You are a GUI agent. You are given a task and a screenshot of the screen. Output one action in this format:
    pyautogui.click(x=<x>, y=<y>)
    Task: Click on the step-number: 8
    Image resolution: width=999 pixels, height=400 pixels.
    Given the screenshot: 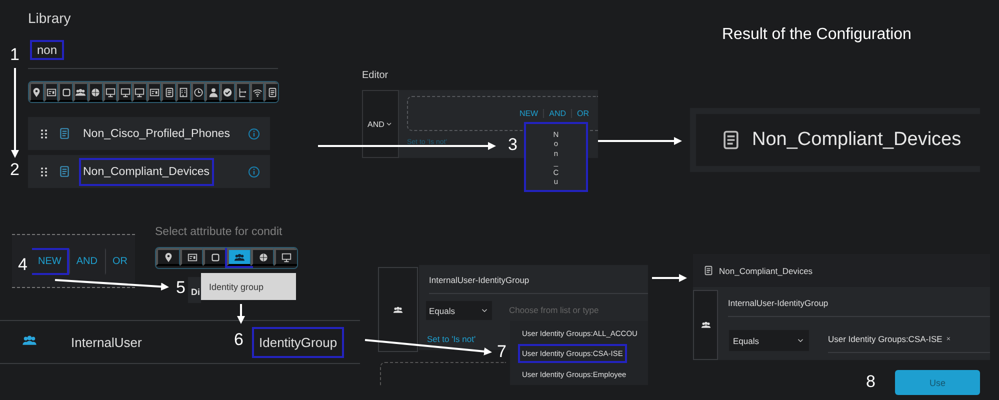 What is the action you would take?
    pyautogui.click(x=871, y=382)
    